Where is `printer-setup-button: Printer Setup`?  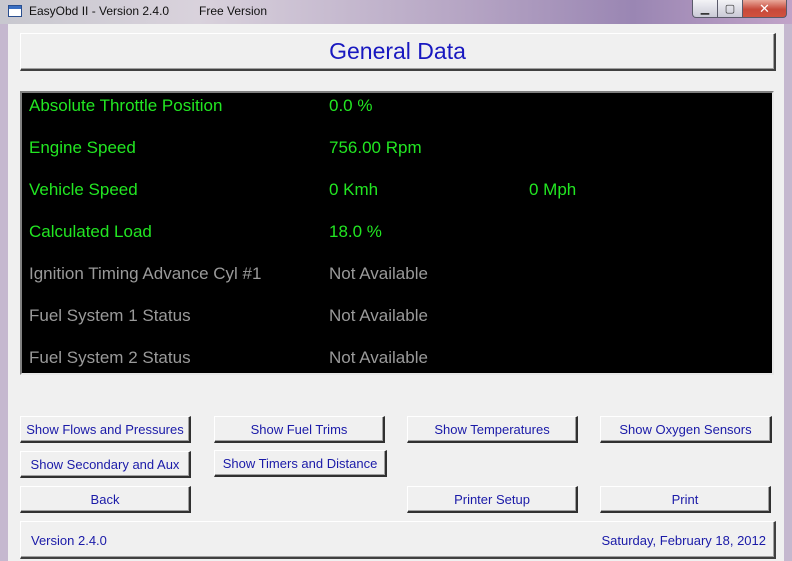 printer-setup-button: Printer Setup is located at coordinates (492, 499).